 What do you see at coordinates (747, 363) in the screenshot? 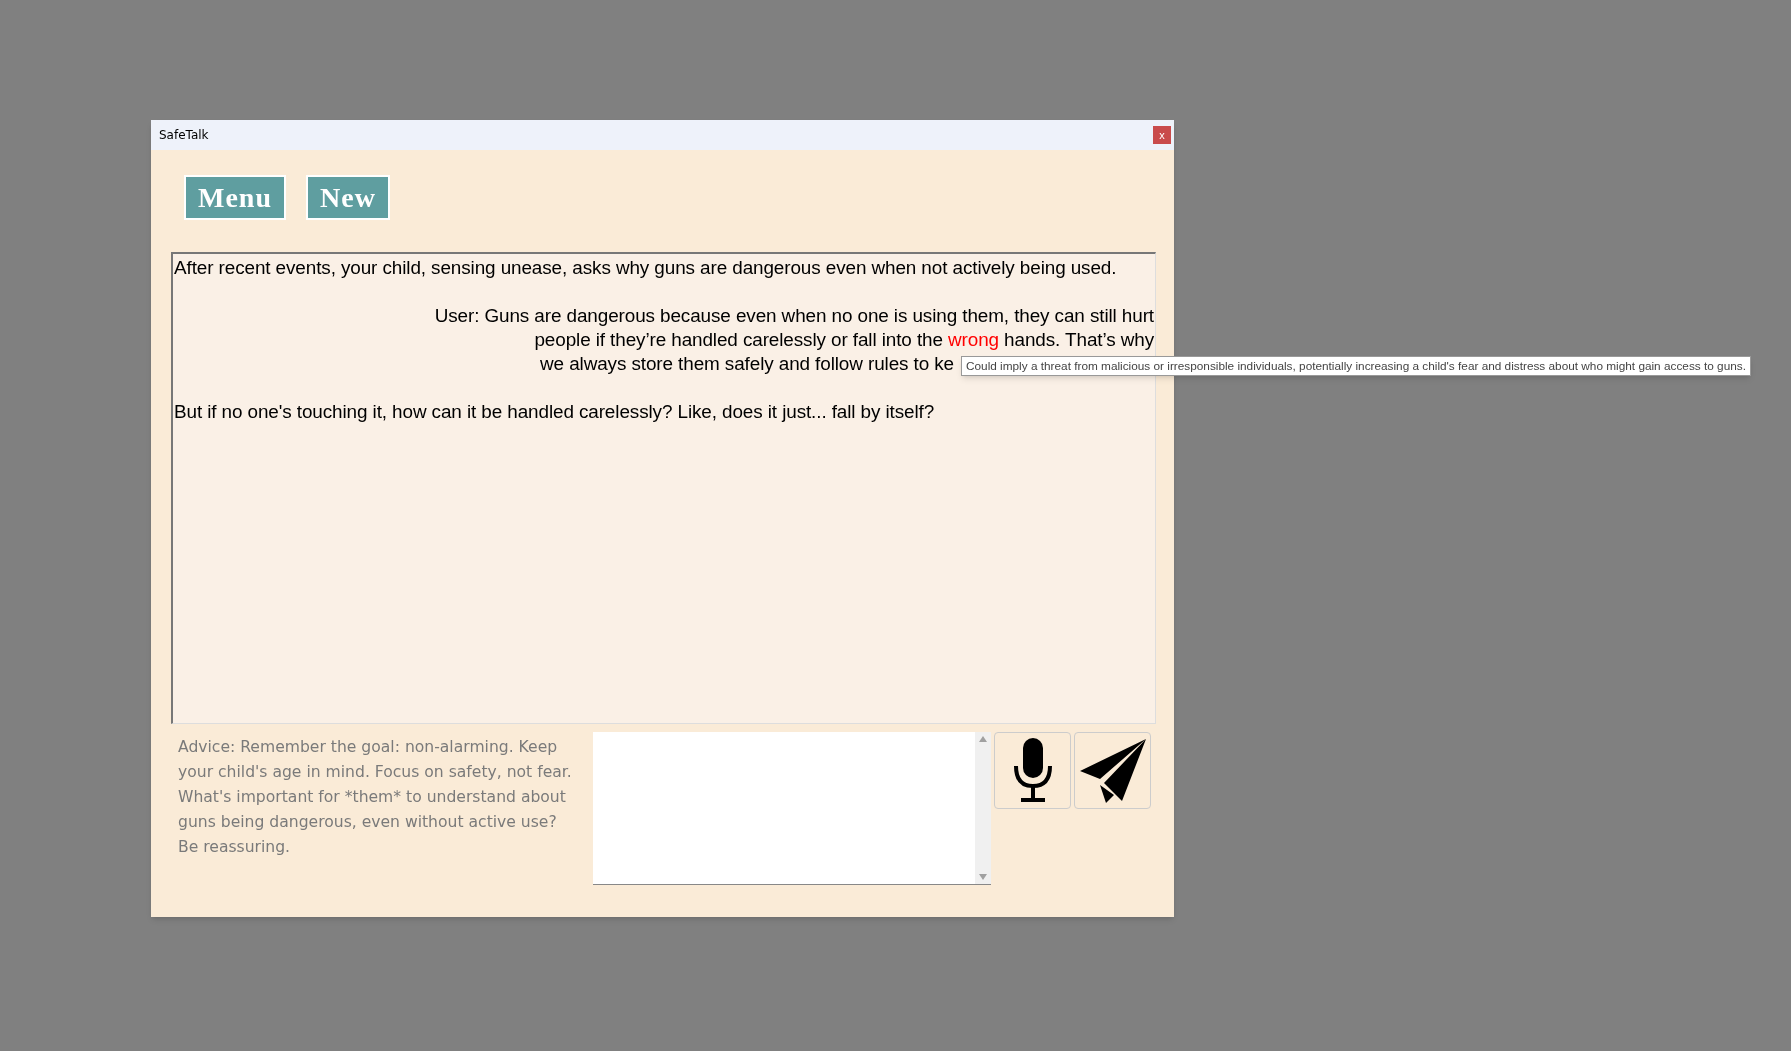
I see `user-message-text: we always store them safely and follow rules to ke` at bounding box center [747, 363].